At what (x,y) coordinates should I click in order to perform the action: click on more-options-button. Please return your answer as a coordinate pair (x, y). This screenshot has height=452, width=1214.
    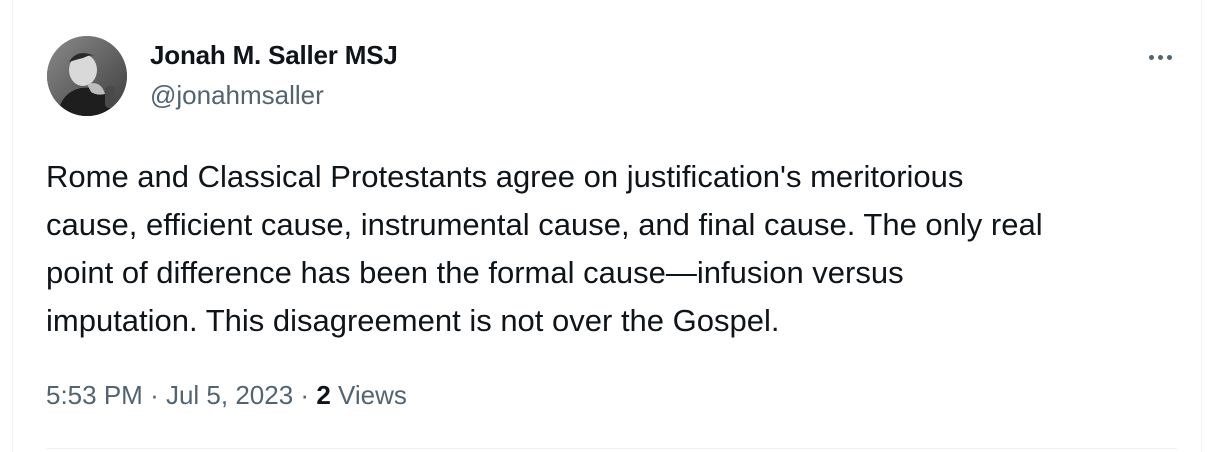
    Looking at the image, I should click on (1160, 57).